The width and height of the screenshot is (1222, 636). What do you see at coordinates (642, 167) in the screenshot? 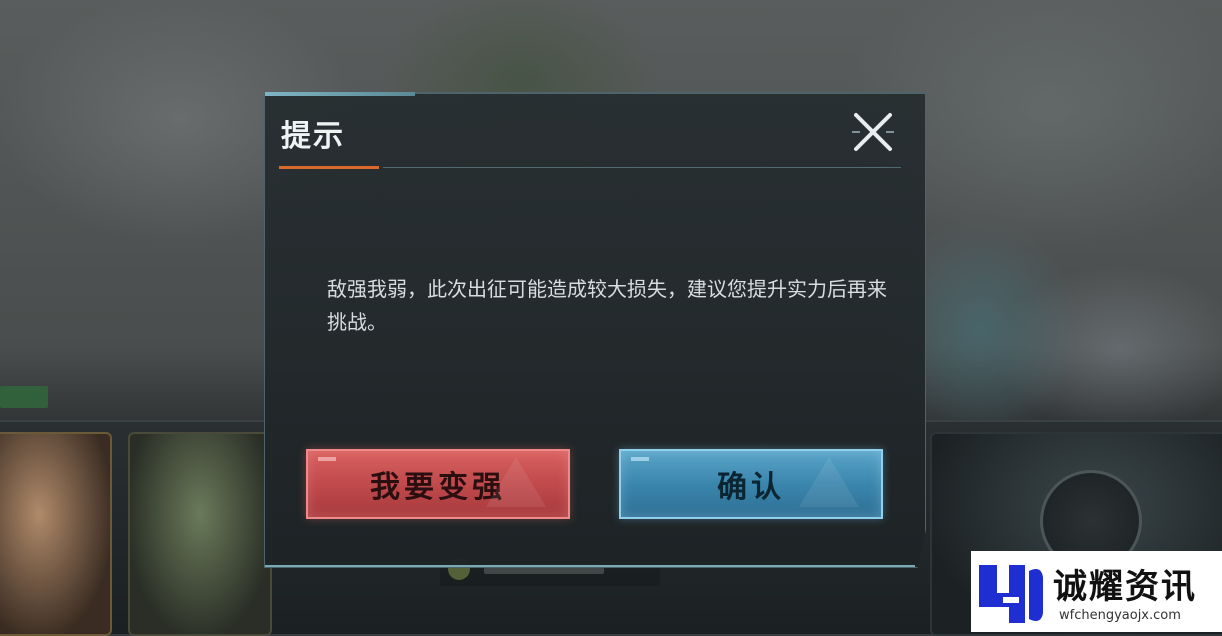
I see `title-divider` at bounding box center [642, 167].